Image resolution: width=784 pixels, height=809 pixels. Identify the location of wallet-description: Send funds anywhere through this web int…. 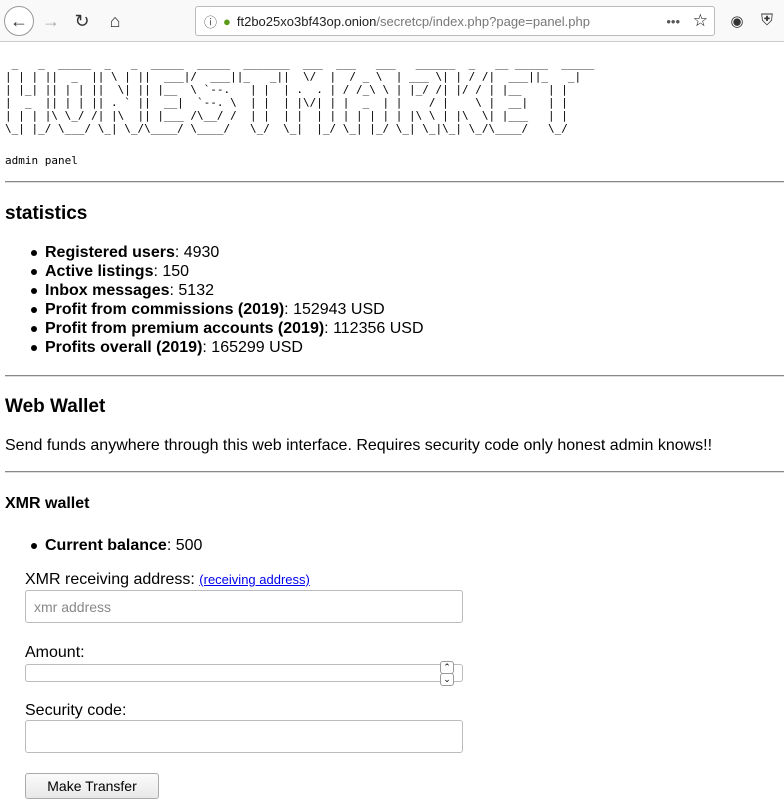
(359, 445).